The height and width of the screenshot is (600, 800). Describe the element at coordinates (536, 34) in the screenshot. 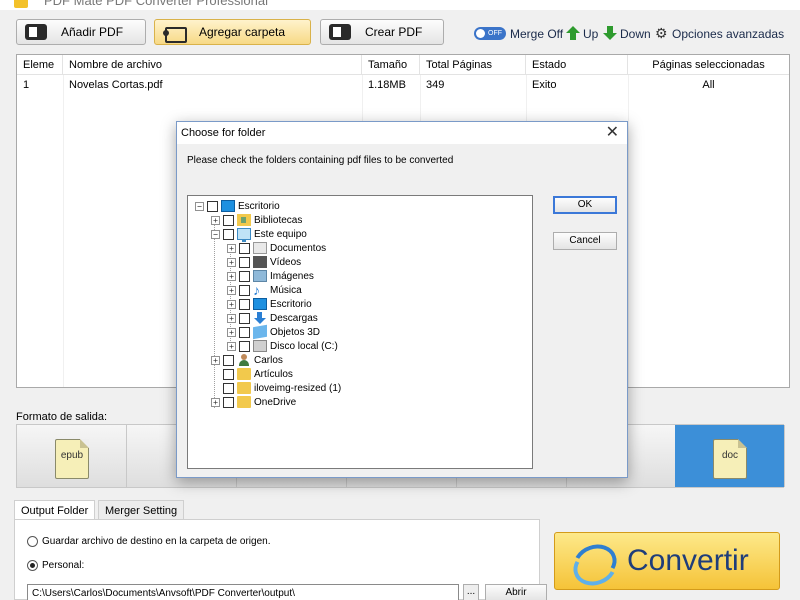

I see `merge-label: Merge Off` at that location.